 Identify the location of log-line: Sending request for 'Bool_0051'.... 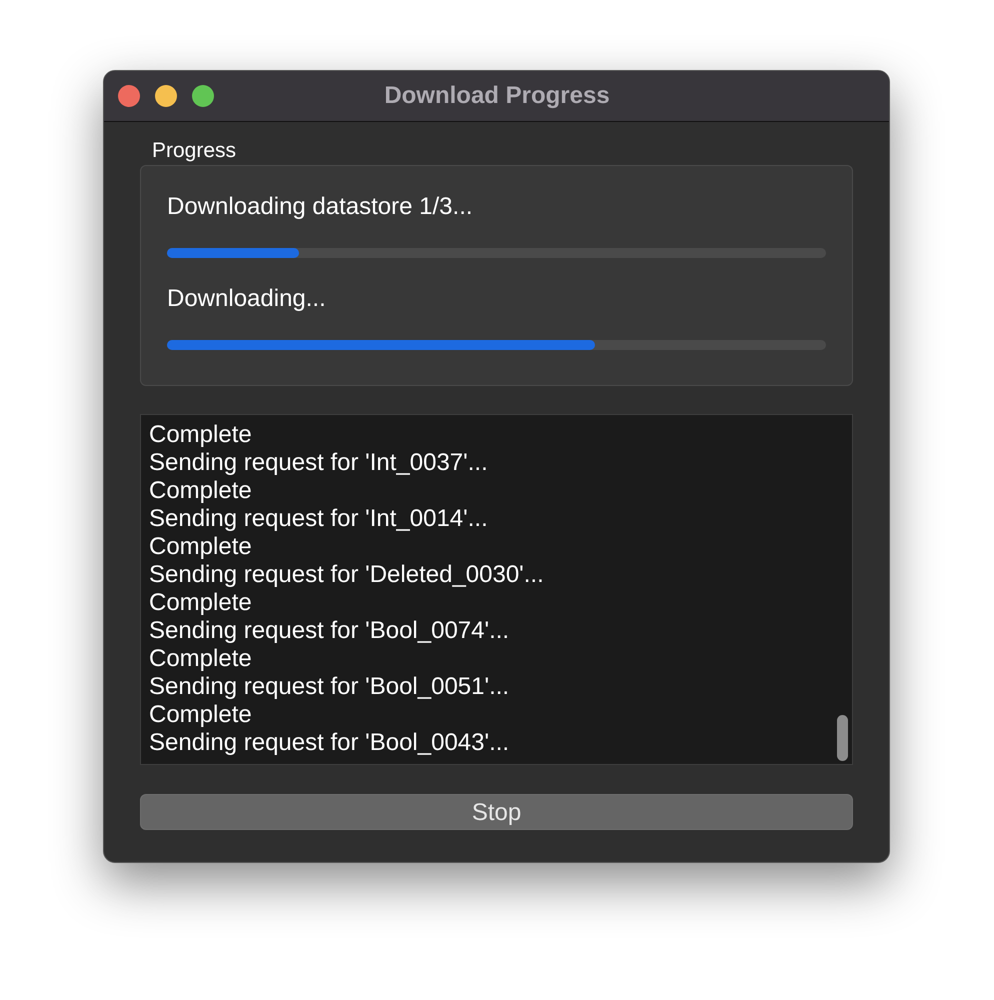
(329, 687).